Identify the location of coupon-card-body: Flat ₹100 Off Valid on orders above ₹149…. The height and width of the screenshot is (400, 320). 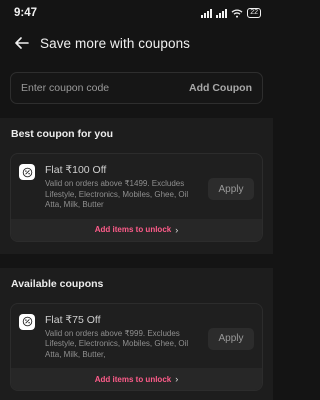
(136, 186).